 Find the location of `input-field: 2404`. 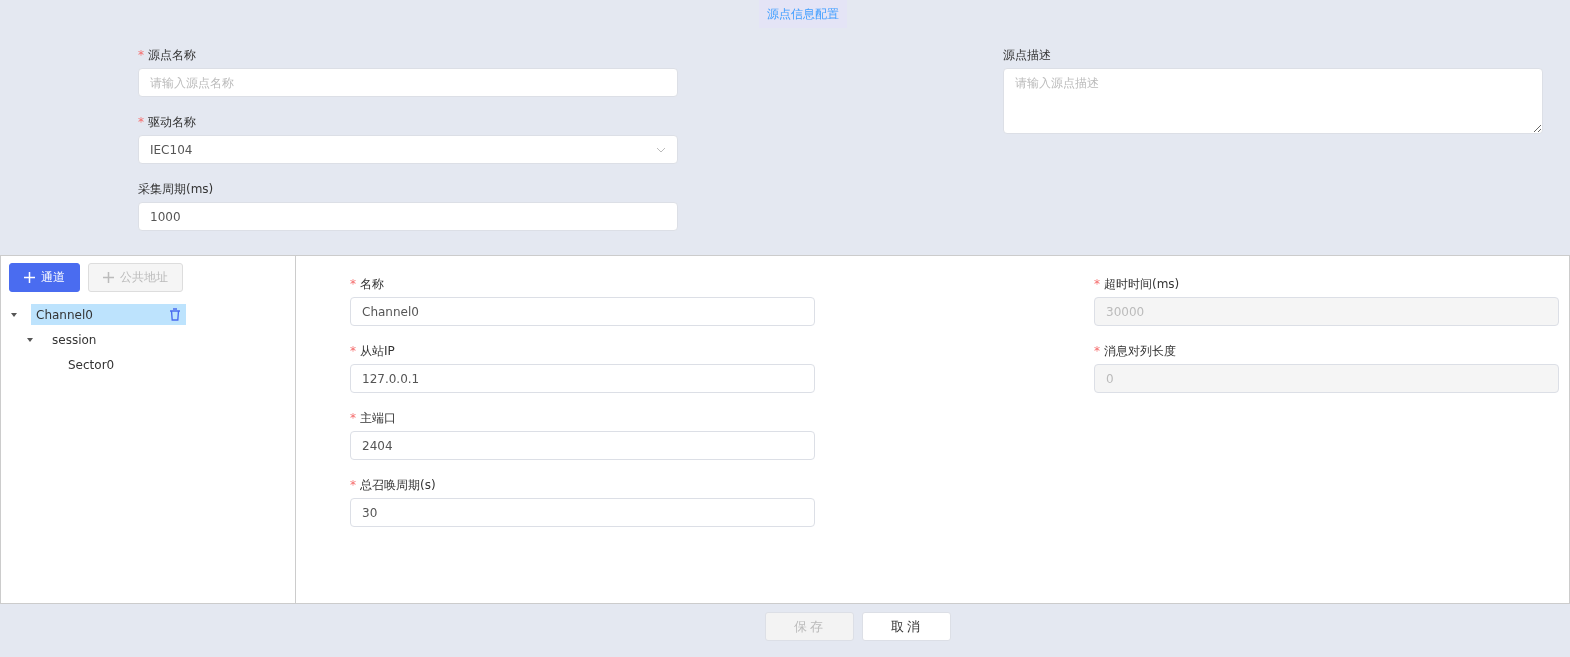

input-field: 2404 is located at coordinates (582, 445).